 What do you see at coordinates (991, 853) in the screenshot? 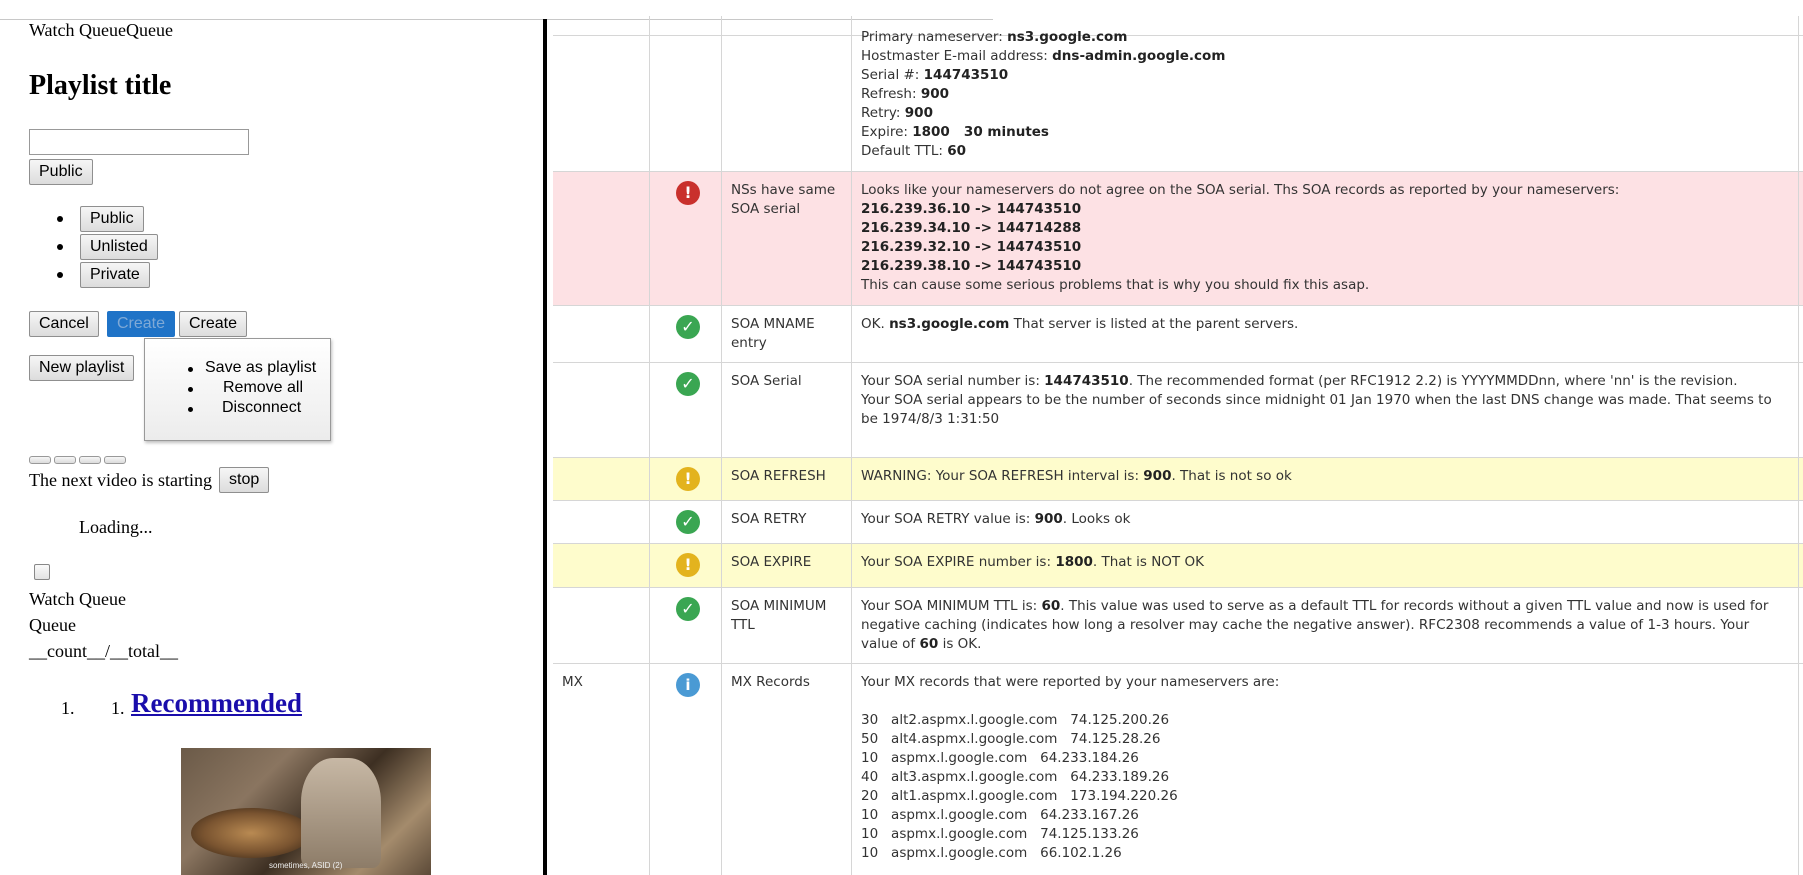
I see `mx-record: 10 aspmx.l.google.com 66.102.1.26` at bounding box center [991, 853].